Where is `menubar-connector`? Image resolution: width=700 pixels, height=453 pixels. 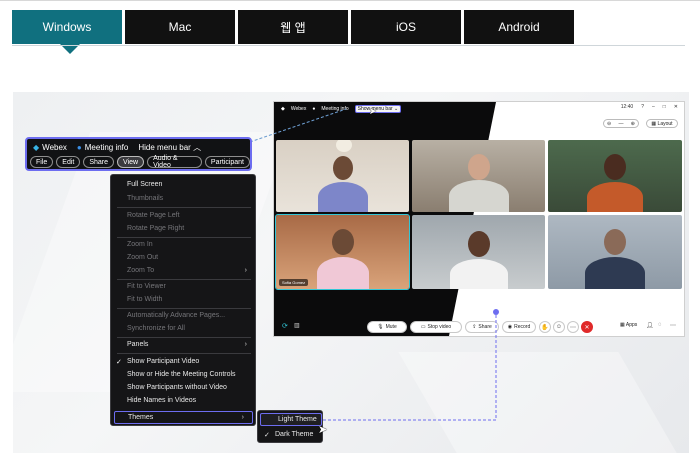 menubar-connector is located at coordinates (298, 125).